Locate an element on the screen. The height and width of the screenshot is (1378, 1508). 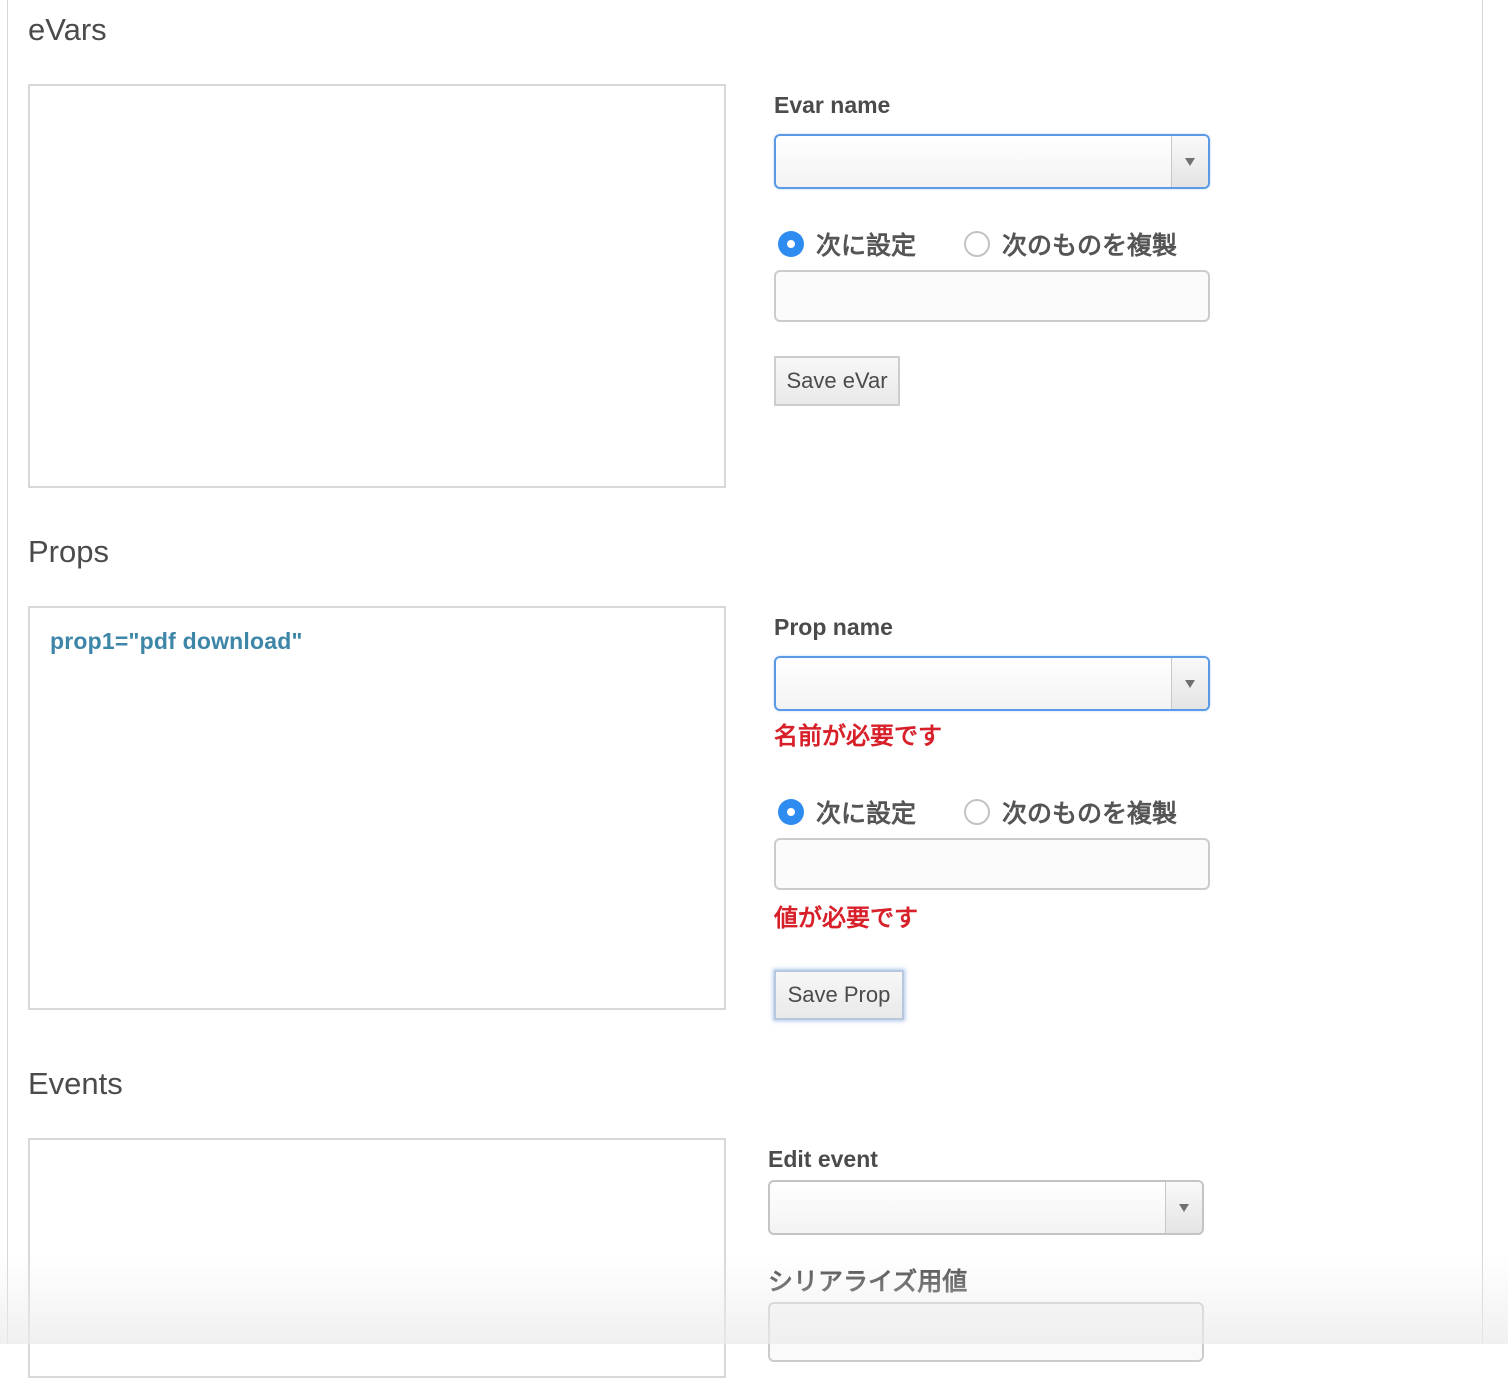
evar-radio-copy-label: 次のものを複製 is located at coordinates (1090, 245).